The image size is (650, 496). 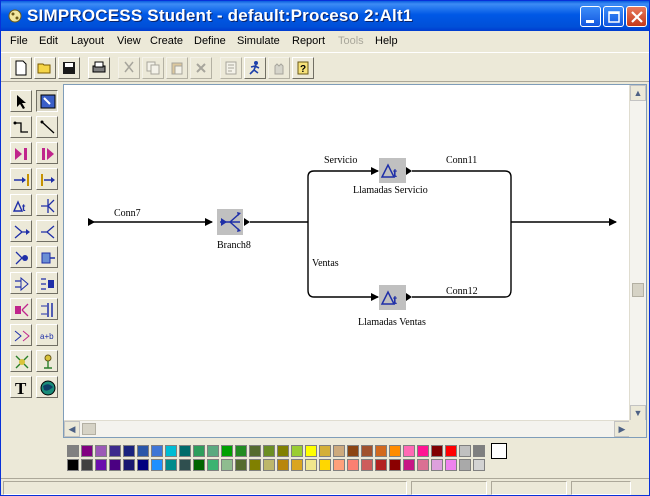 What do you see at coordinates (308, 41) in the screenshot?
I see `menu-report: Report` at bounding box center [308, 41].